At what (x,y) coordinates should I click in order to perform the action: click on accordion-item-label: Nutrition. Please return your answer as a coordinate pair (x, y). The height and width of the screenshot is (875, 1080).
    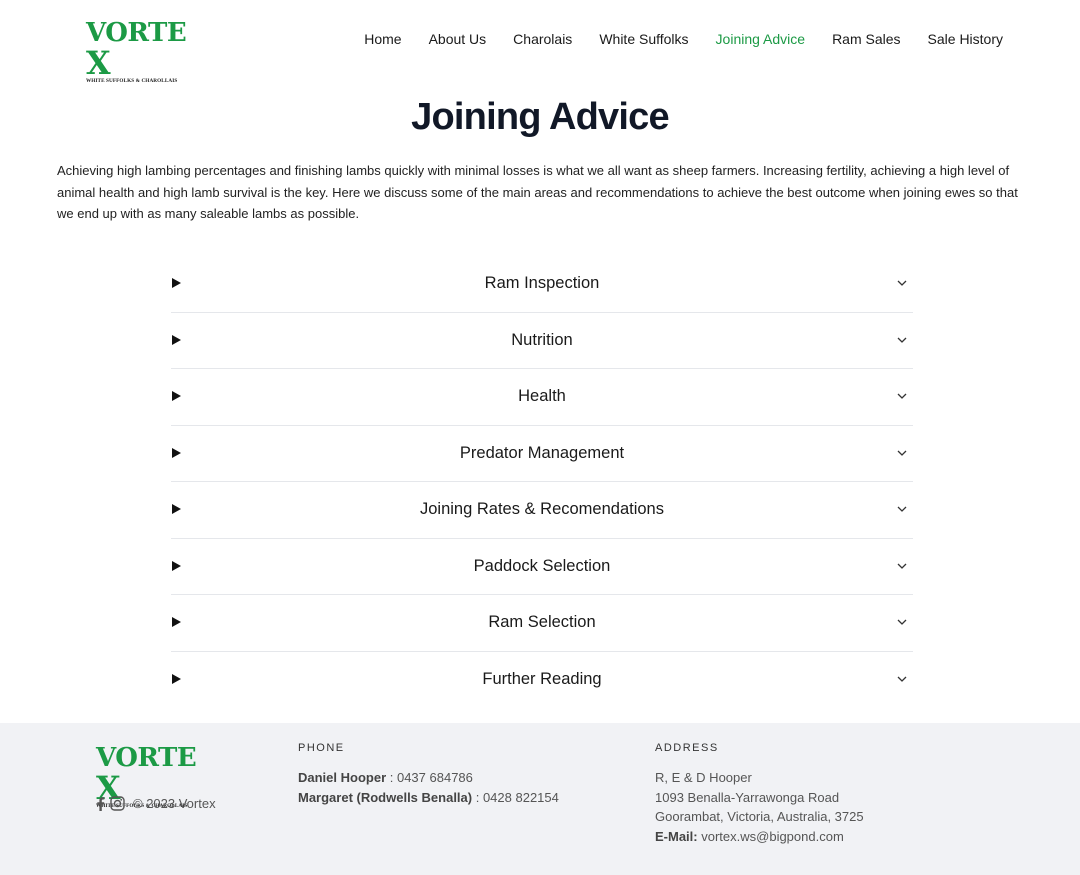
    Looking at the image, I should click on (542, 339).